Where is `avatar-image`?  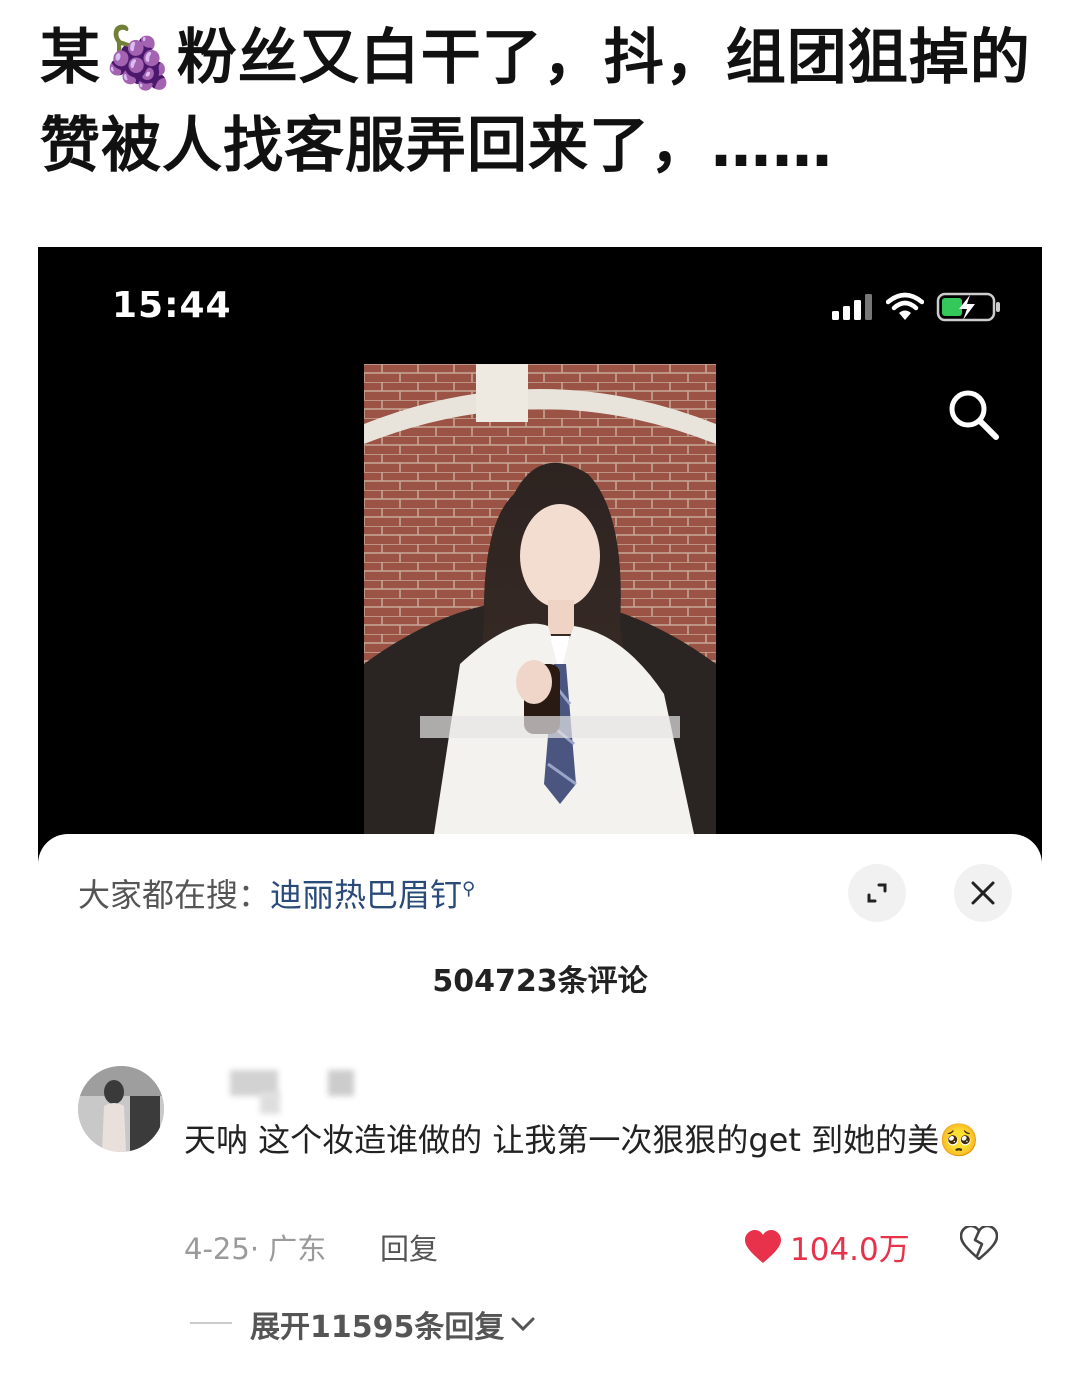
avatar-image is located at coordinates (121, 1109).